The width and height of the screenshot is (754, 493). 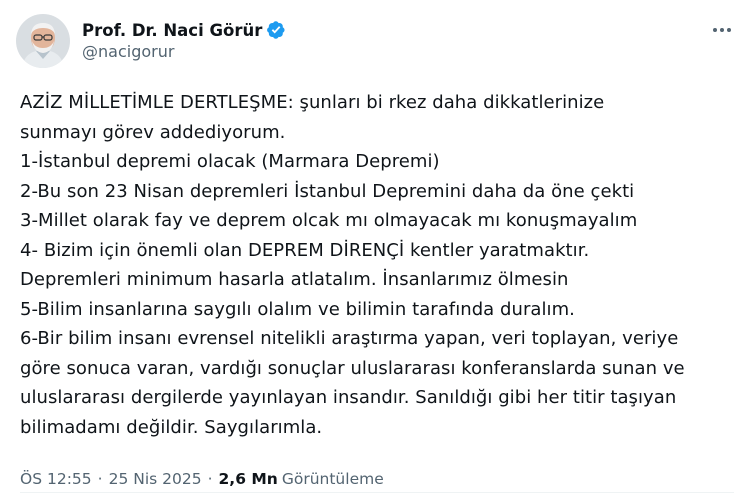 What do you see at coordinates (153, 132) in the screenshot?
I see `tweet-text-line: sunmayı görev addediyorum.` at bounding box center [153, 132].